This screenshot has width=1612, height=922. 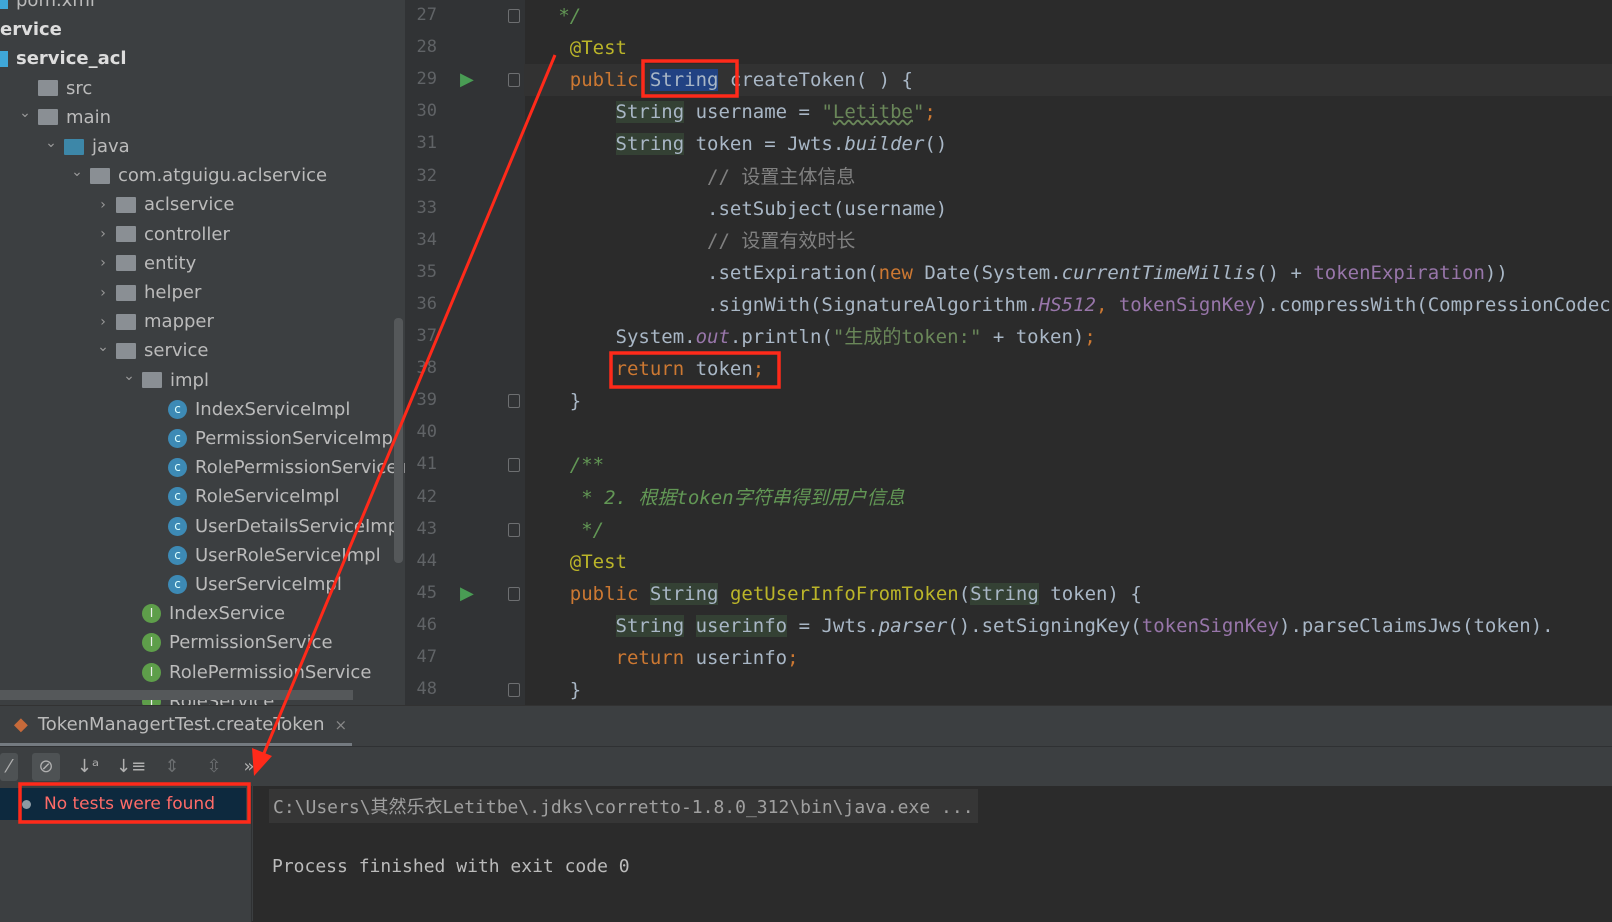 I want to click on sidebar-scrollbar, so click(x=398, y=440).